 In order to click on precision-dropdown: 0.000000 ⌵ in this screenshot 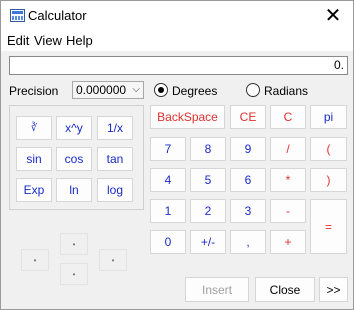, I will do `click(108, 90)`.